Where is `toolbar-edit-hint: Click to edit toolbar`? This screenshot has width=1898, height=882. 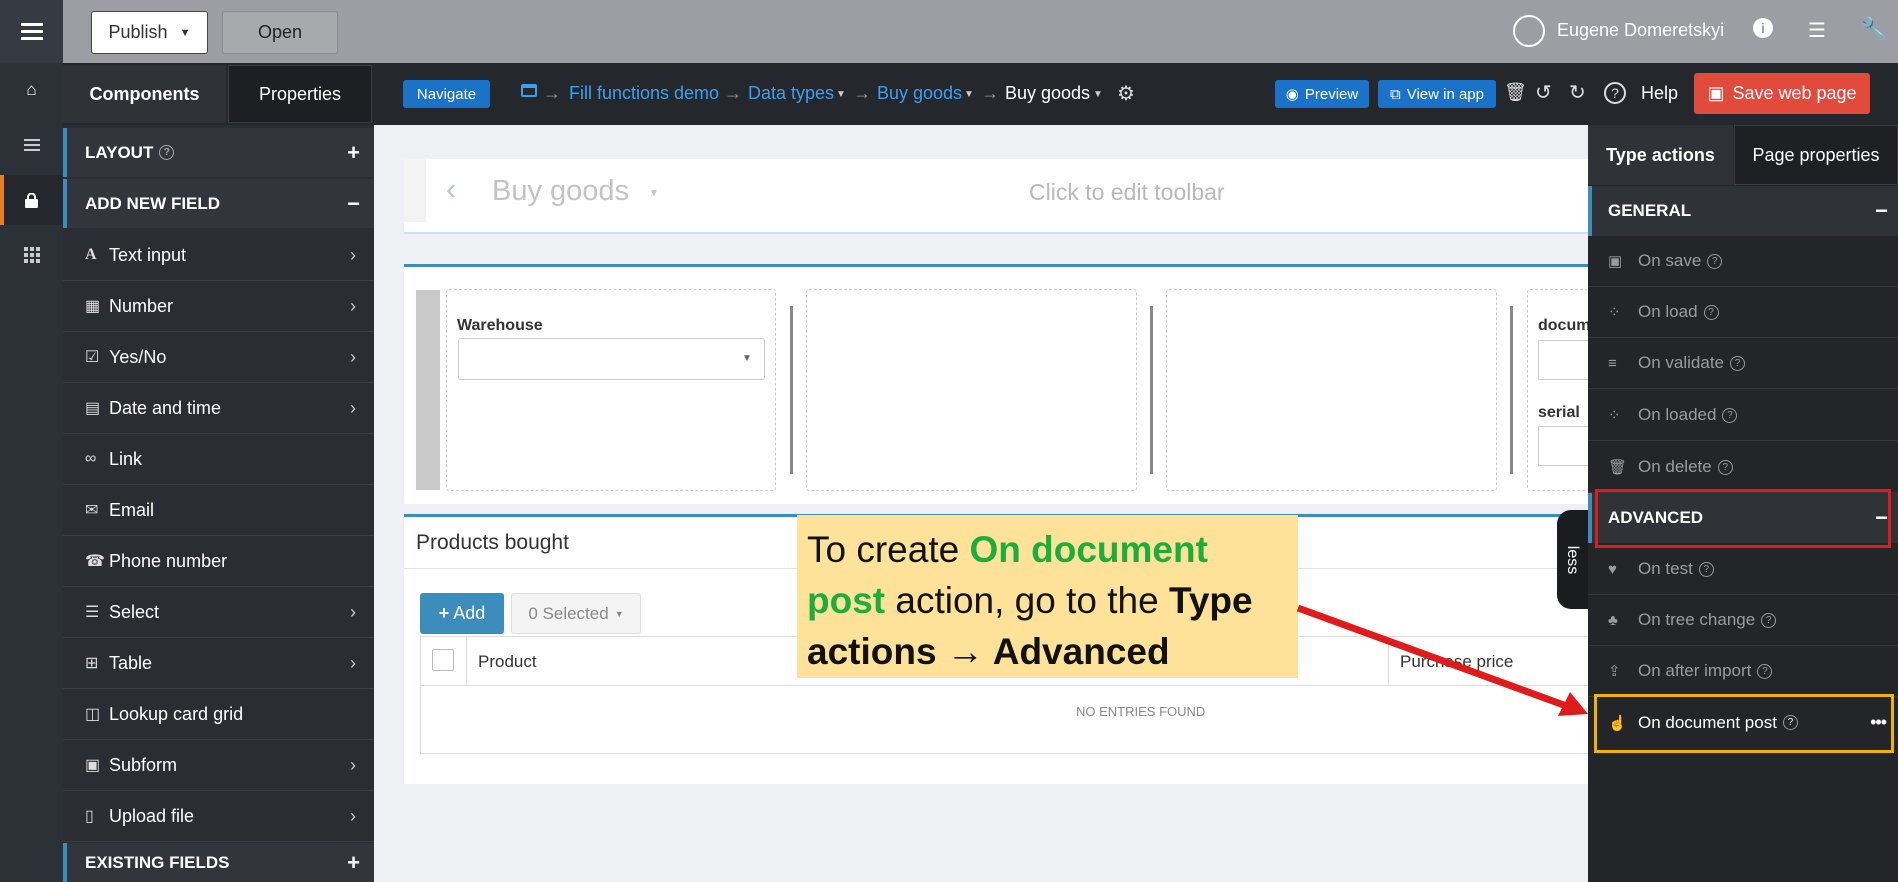
toolbar-edit-hint: Click to edit toolbar is located at coordinates (1127, 192).